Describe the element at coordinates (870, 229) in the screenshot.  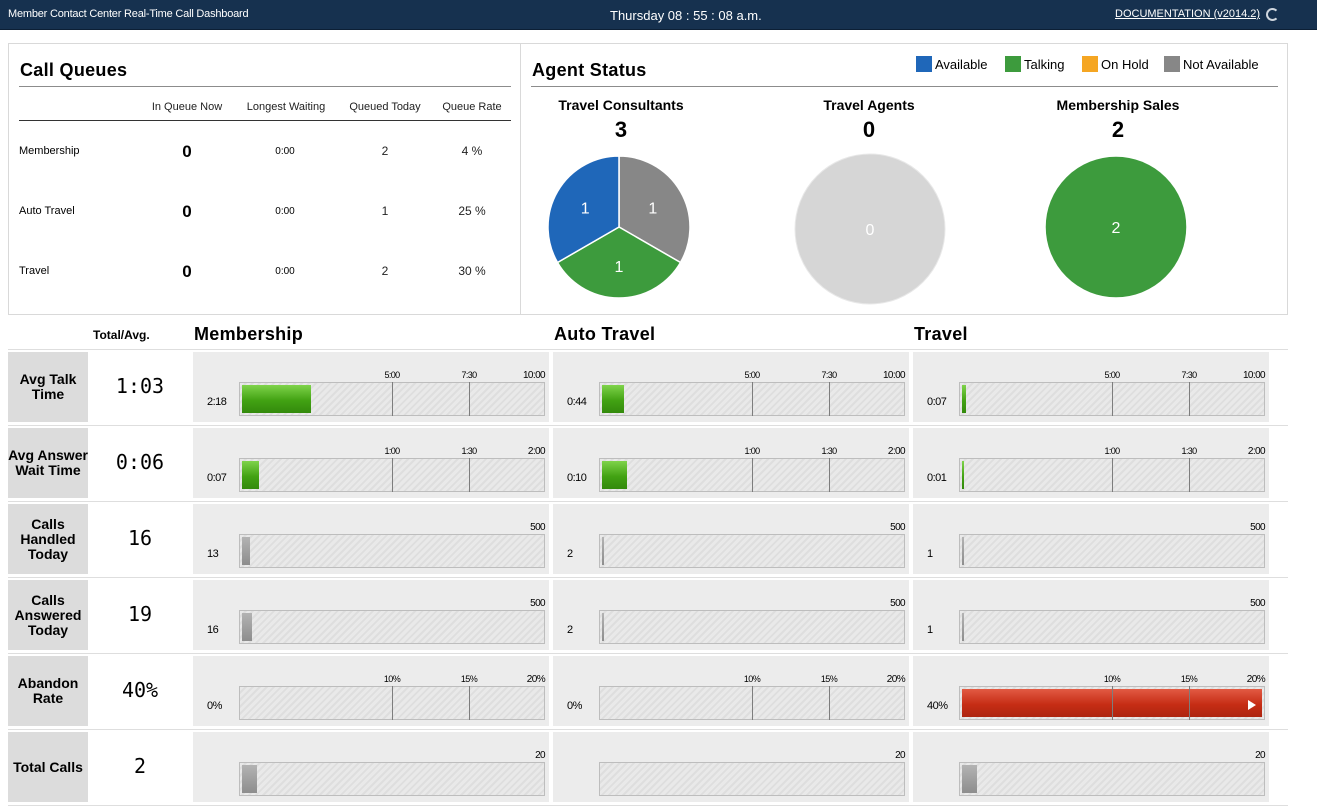
I see `pie-chart-travel-agents: 0` at that location.